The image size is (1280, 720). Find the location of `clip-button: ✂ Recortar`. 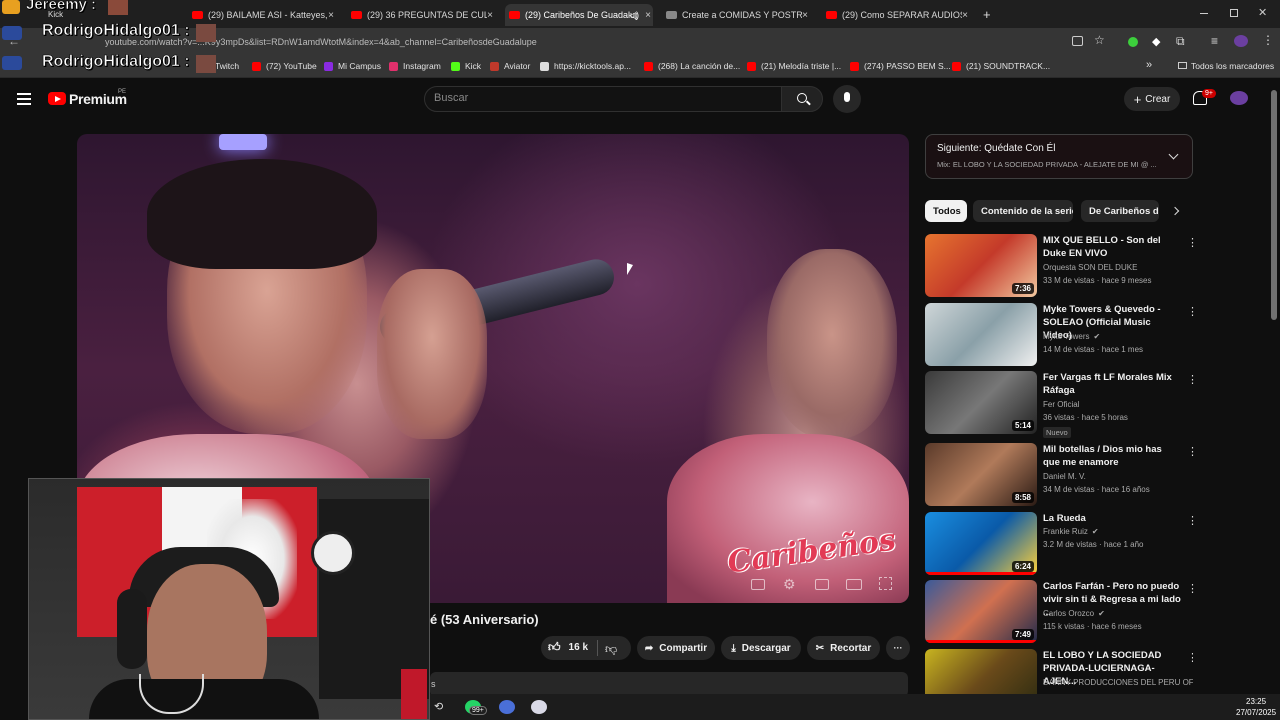

clip-button: ✂ Recortar is located at coordinates (843, 648).